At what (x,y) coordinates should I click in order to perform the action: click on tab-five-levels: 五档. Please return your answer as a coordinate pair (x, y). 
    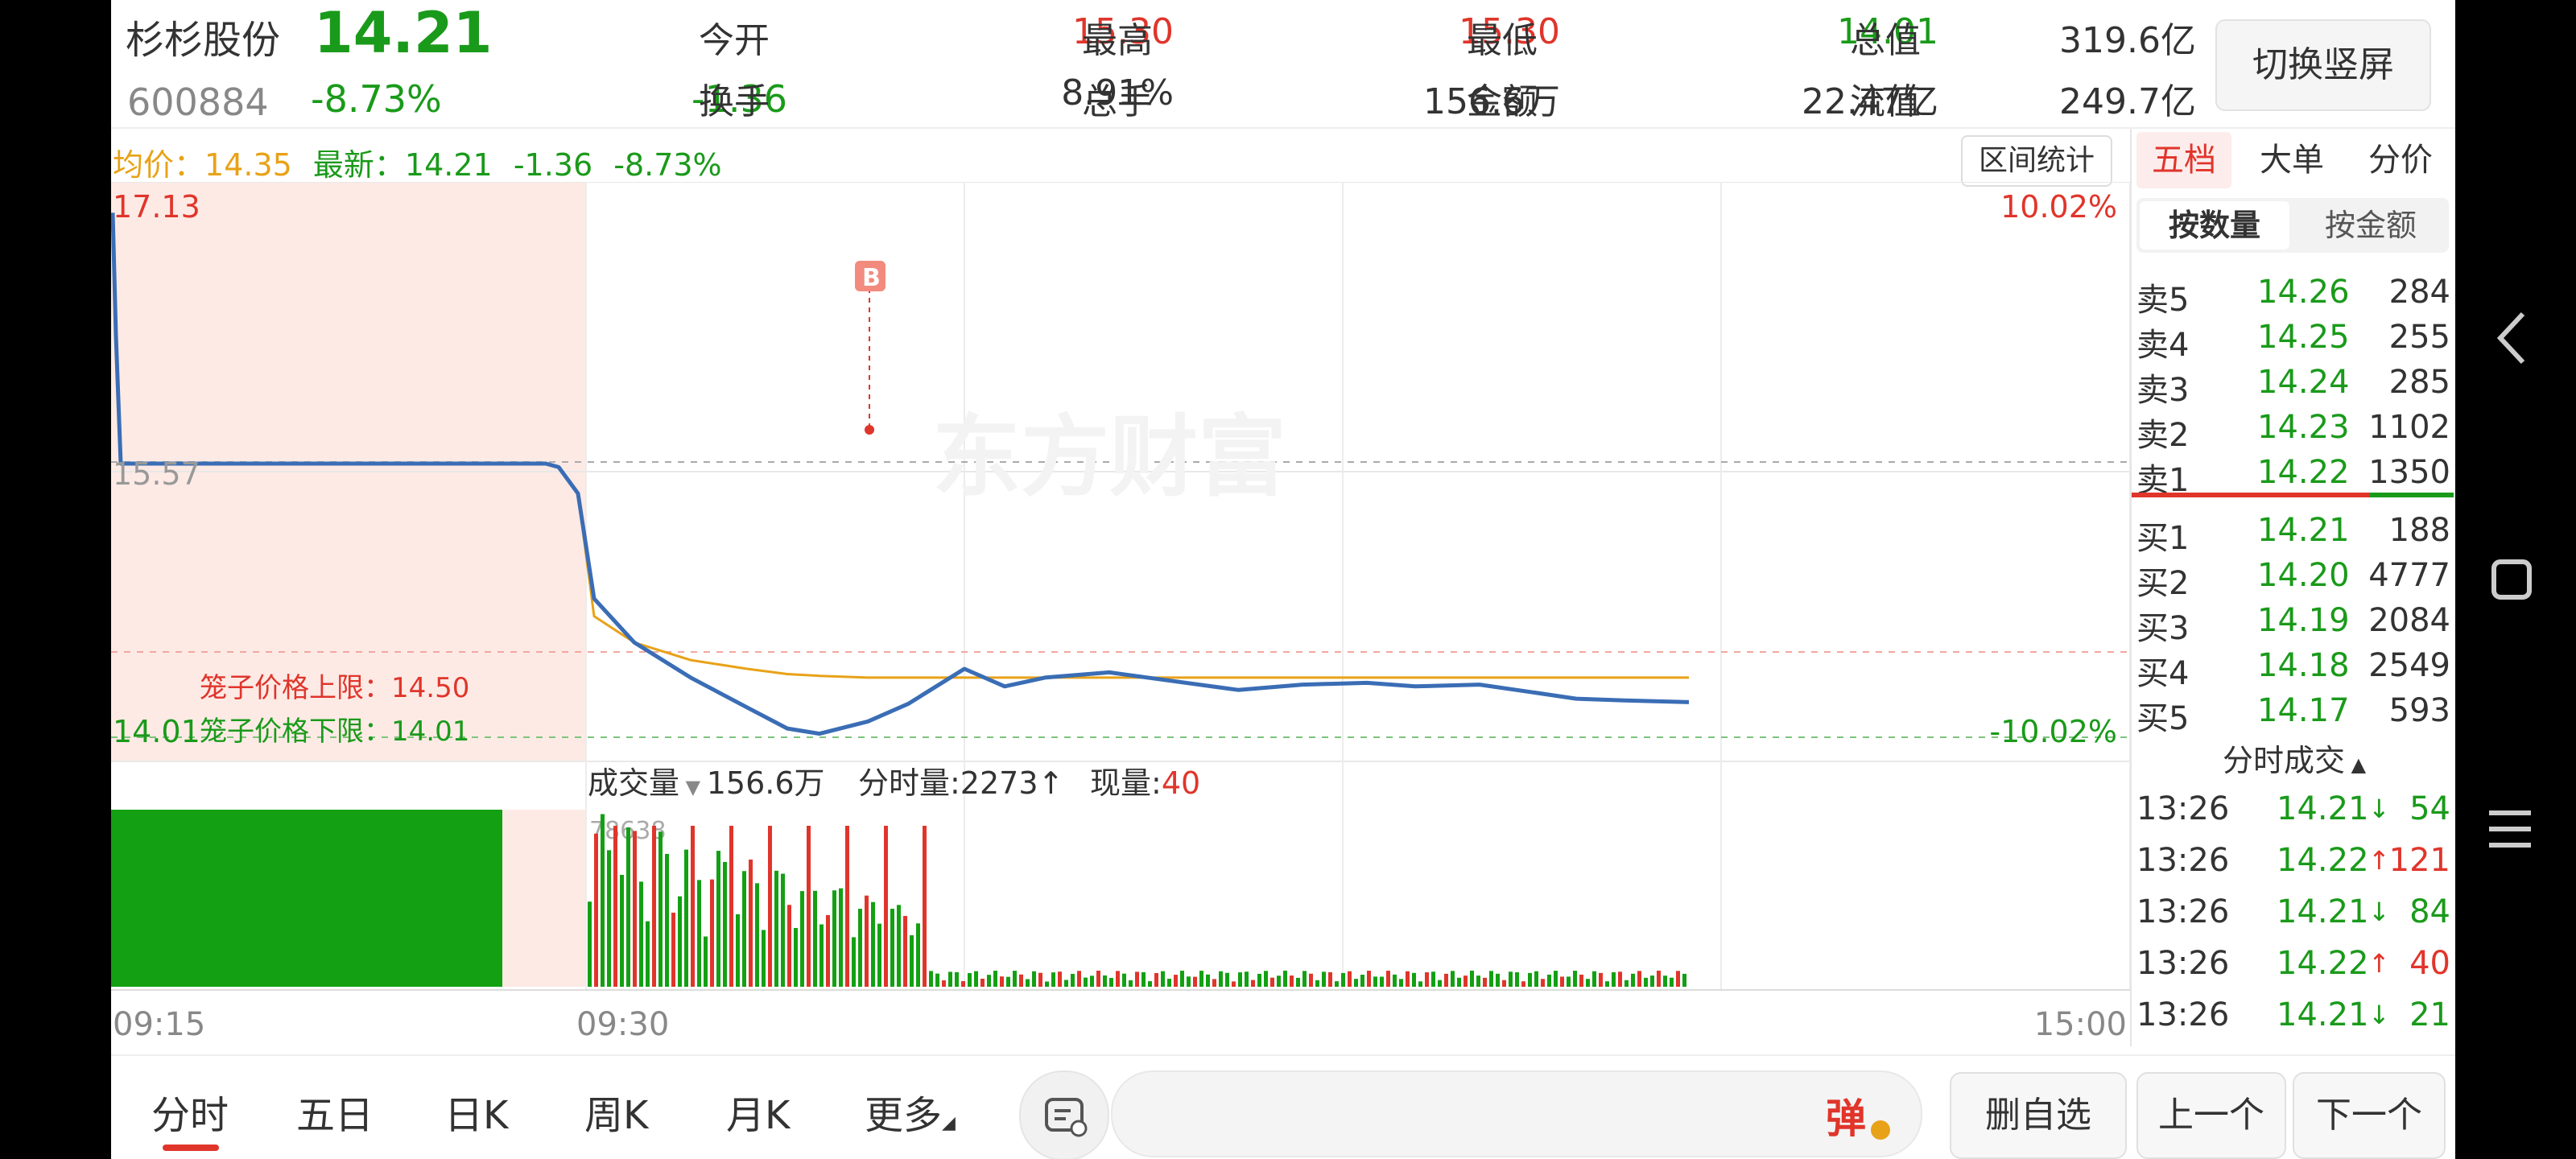
    Looking at the image, I should click on (2183, 160).